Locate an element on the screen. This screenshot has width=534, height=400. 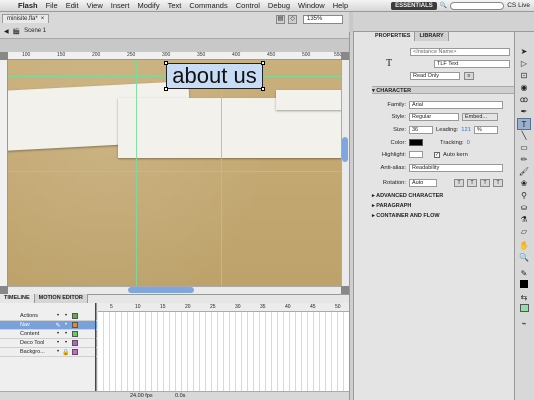
color-swatch-icon is located at coordinates (524, 310).